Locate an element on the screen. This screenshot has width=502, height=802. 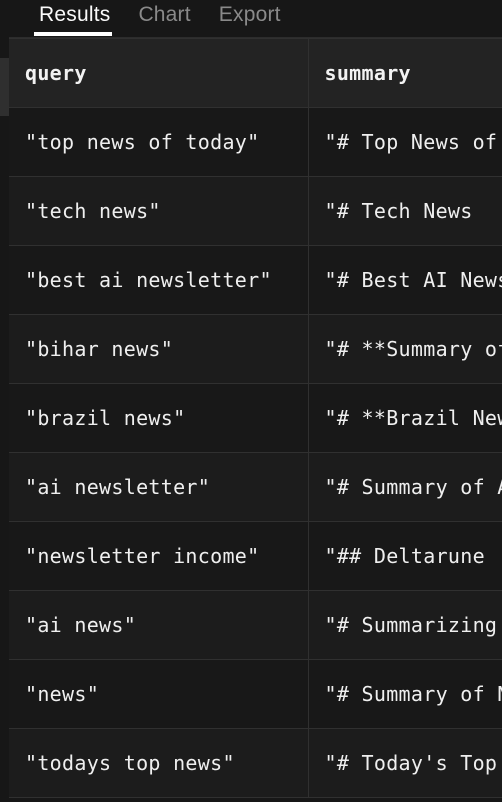
cell-text: "# Today's Top News is located at coordinates (413, 763).